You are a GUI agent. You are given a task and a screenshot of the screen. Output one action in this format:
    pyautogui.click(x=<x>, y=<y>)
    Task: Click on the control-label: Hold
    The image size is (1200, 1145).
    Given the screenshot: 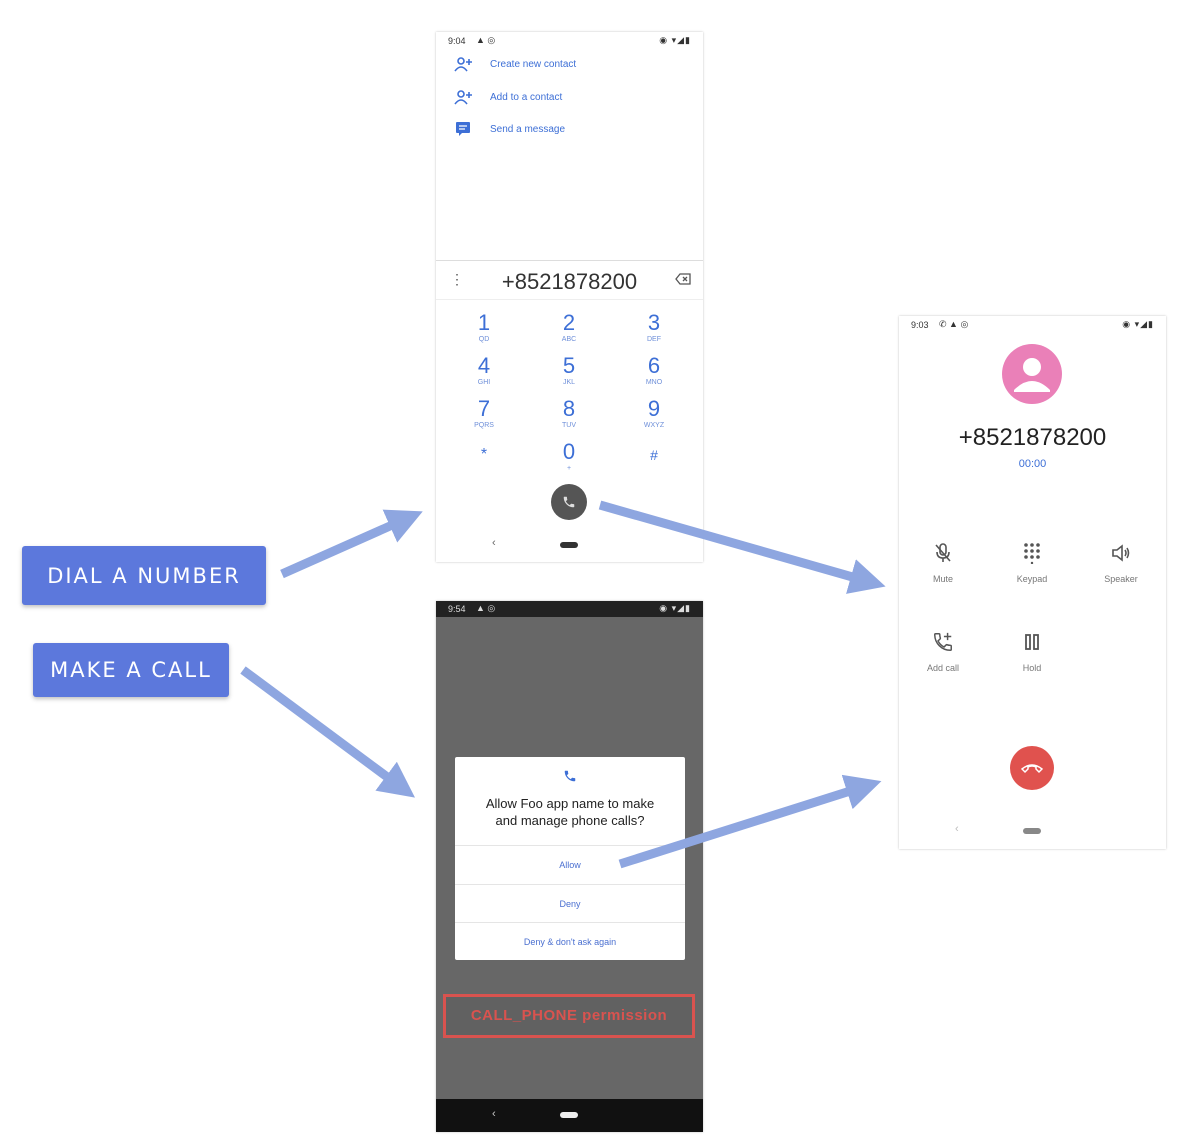 What is the action you would take?
    pyautogui.click(x=1032, y=668)
    